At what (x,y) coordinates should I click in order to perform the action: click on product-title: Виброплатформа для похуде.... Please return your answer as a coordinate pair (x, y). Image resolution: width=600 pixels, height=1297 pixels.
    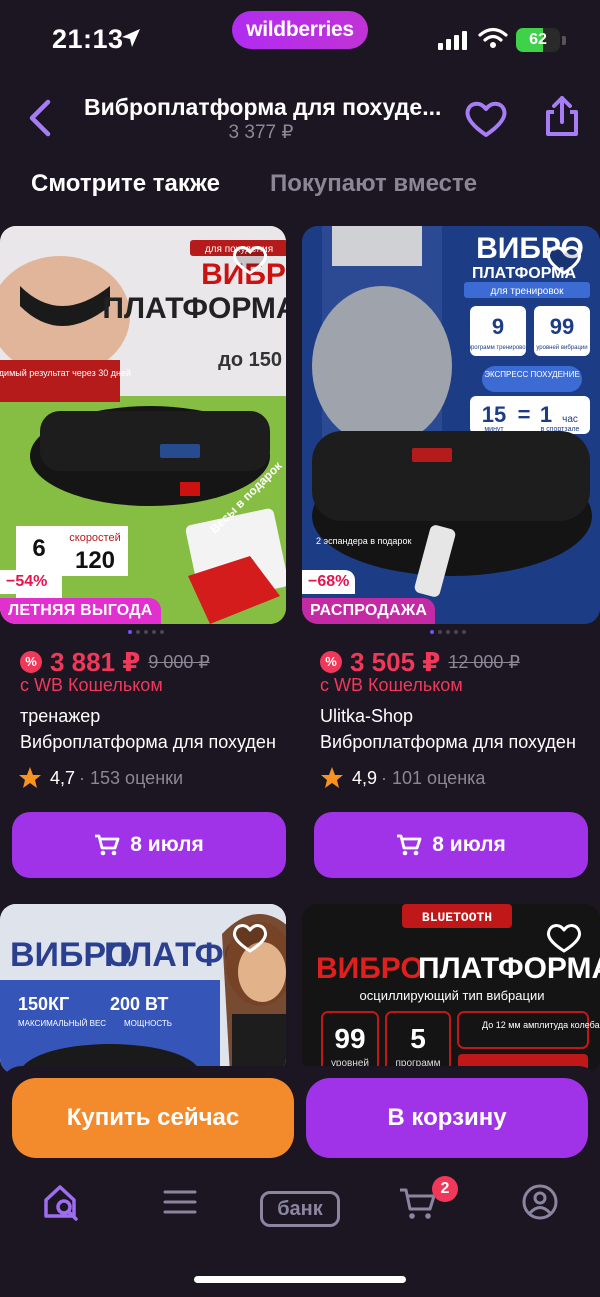
    Looking at the image, I should click on (263, 107).